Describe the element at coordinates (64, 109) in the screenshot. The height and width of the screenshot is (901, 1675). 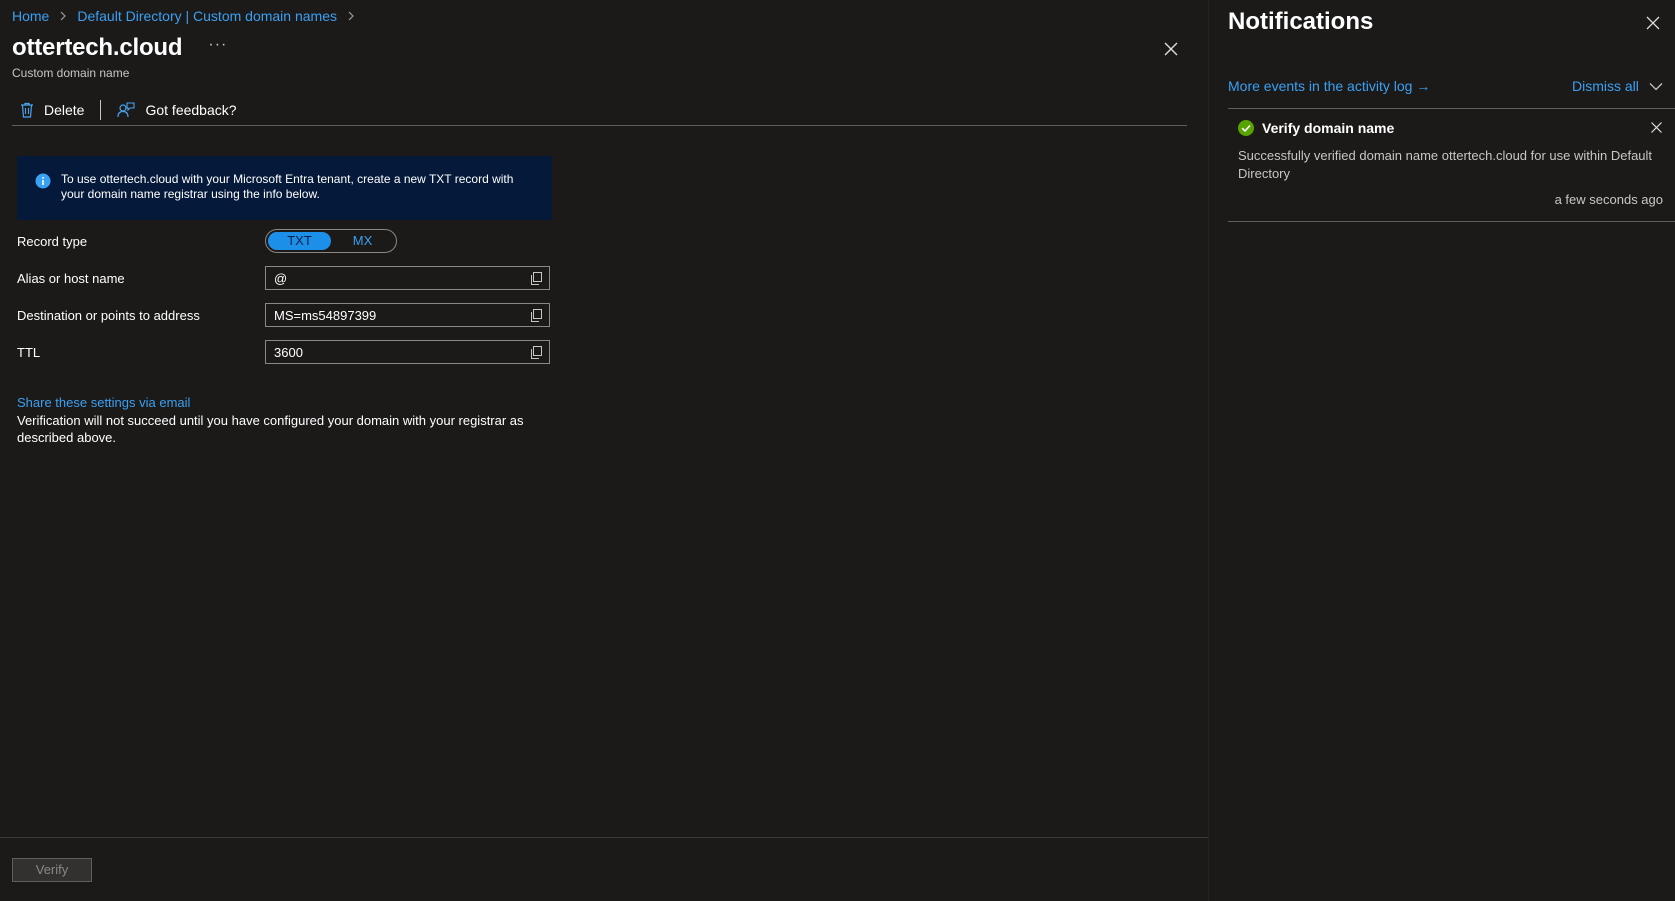
I see `delete-label: Delete` at that location.